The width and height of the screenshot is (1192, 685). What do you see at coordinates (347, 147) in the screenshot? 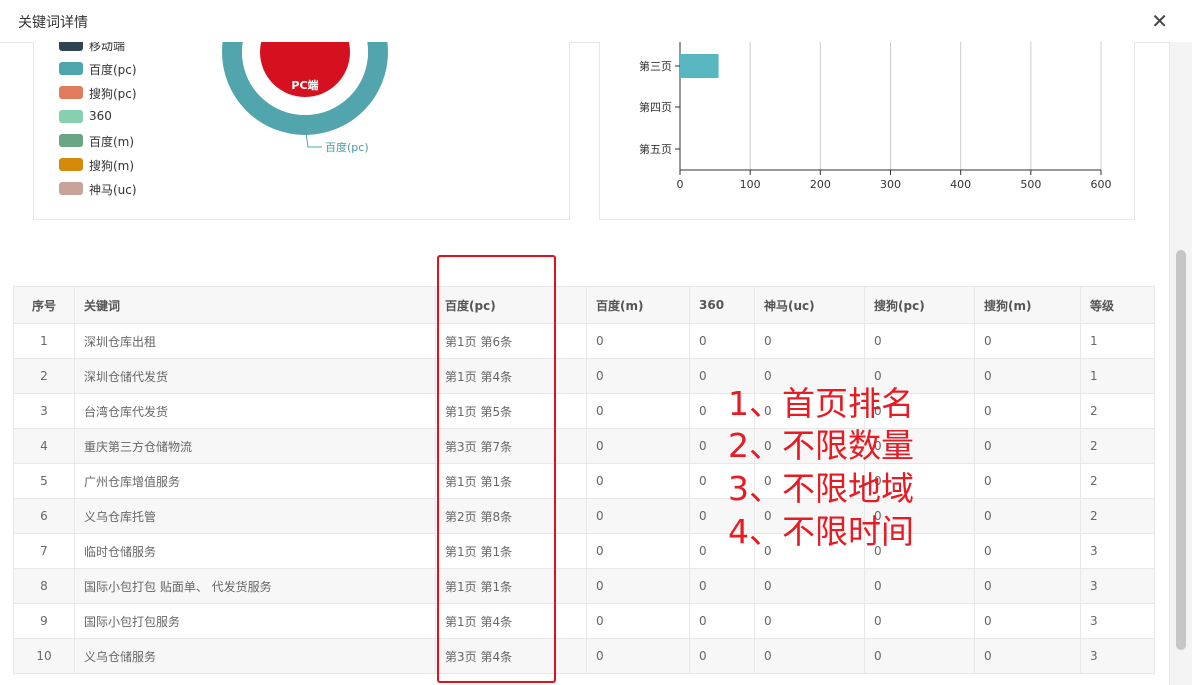
I see `pie-callout-label: 百度(pc)` at bounding box center [347, 147].